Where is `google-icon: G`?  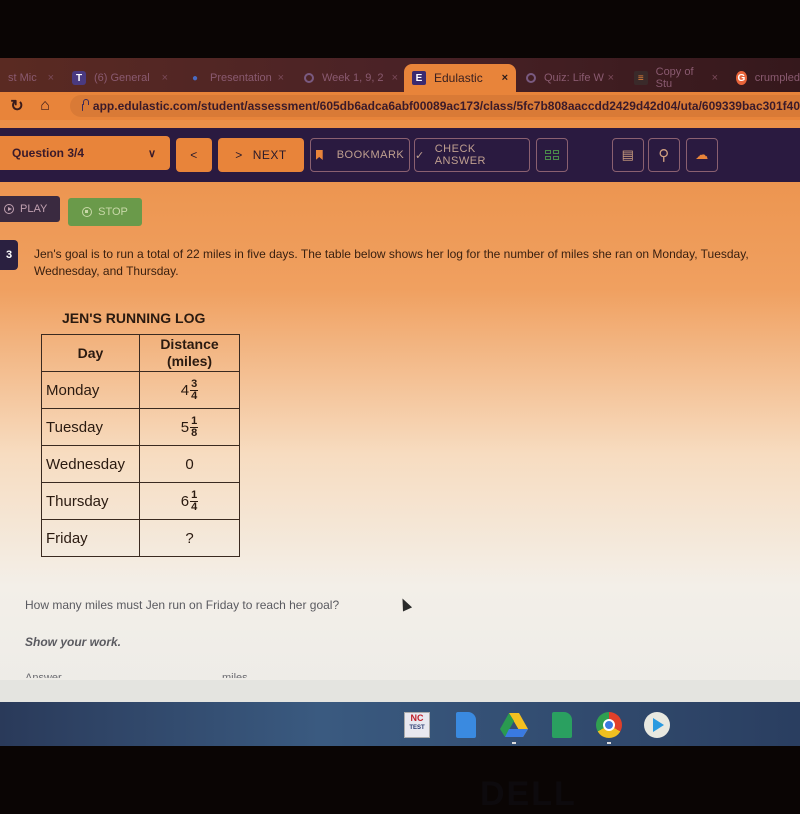
google-icon: G is located at coordinates (741, 78).